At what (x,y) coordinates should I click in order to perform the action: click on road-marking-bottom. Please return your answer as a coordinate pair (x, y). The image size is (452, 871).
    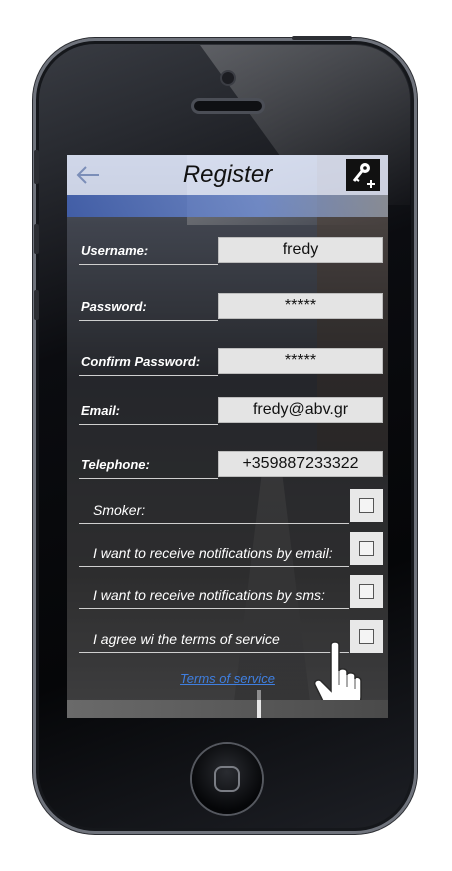
    Looking at the image, I should click on (259, 709).